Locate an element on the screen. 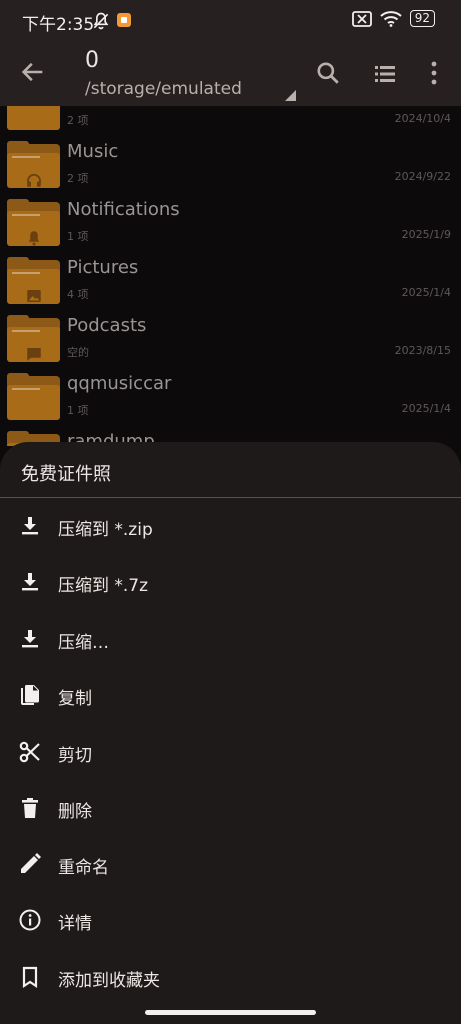 This screenshot has width=461, height=1024. menu-delete: 删除 is located at coordinates (230, 809).